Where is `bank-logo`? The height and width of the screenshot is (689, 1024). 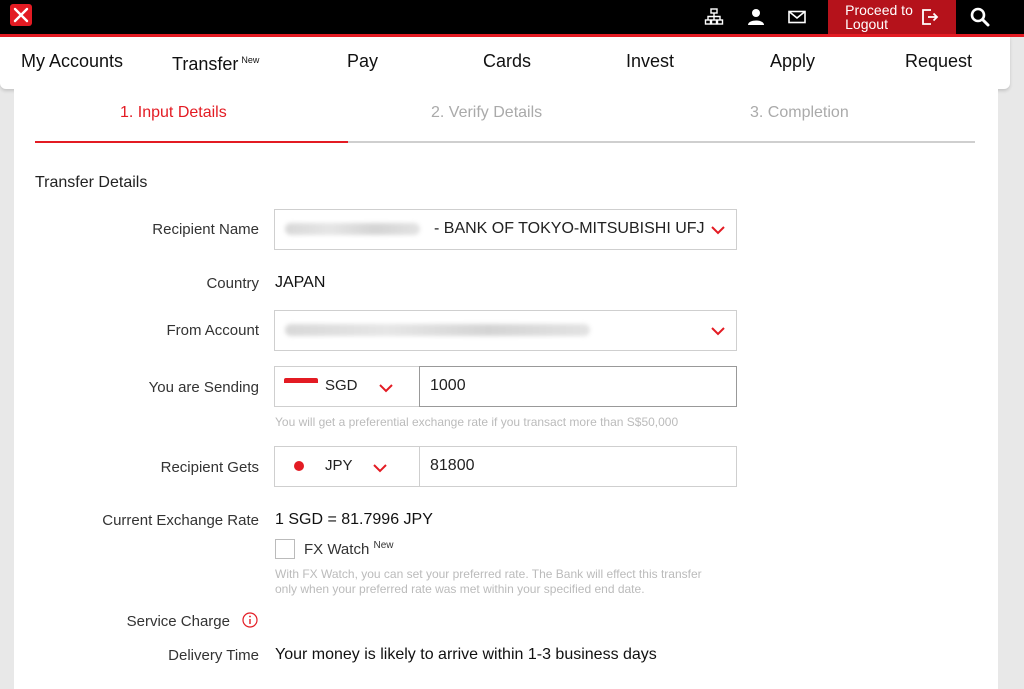 bank-logo is located at coordinates (21, 15).